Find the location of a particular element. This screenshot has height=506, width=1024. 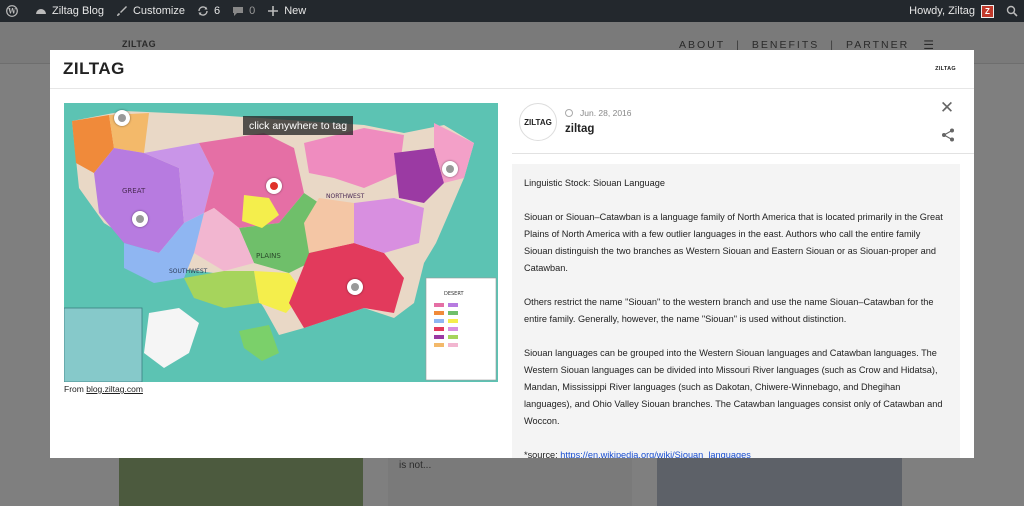

new-content-link: New is located at coordinates (286, 11).